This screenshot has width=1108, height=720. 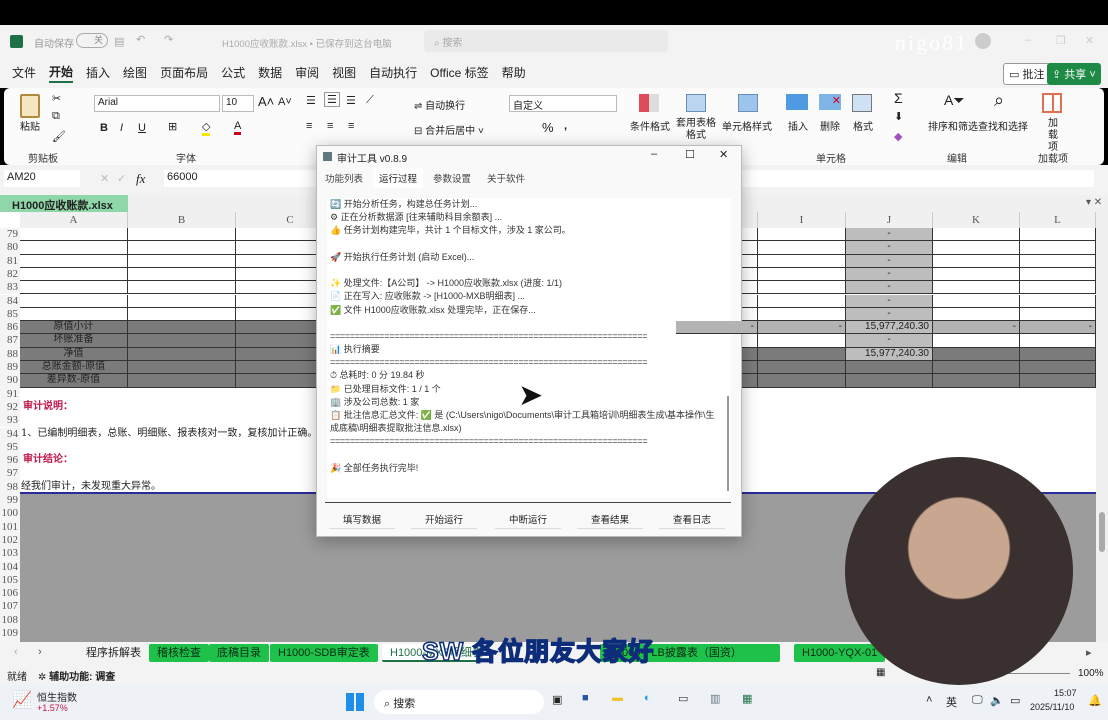 I want to click on format-cells-icon, so click(x=862, y=103).